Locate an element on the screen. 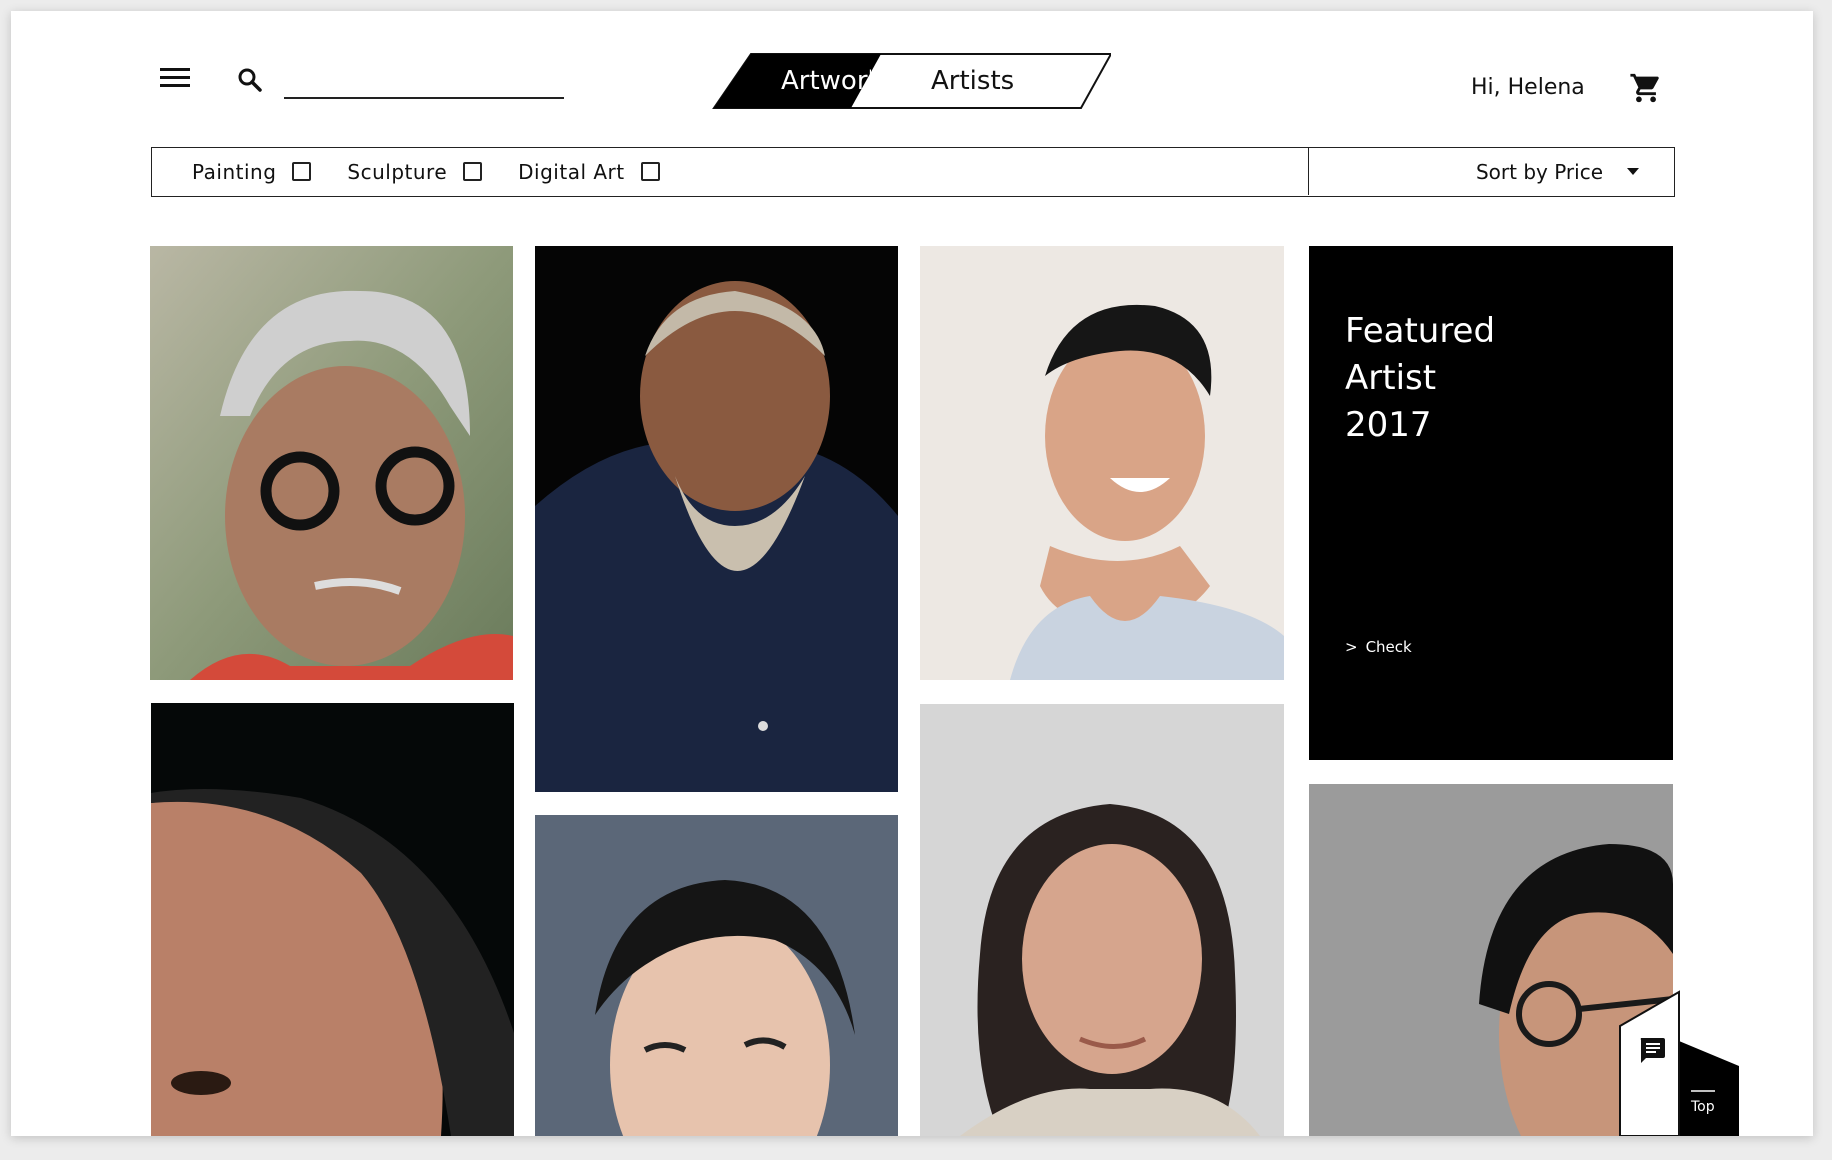 This screenshot has width=1832, height=1160. back-to-top-button: Top is located at coordinates (1709, 1088).